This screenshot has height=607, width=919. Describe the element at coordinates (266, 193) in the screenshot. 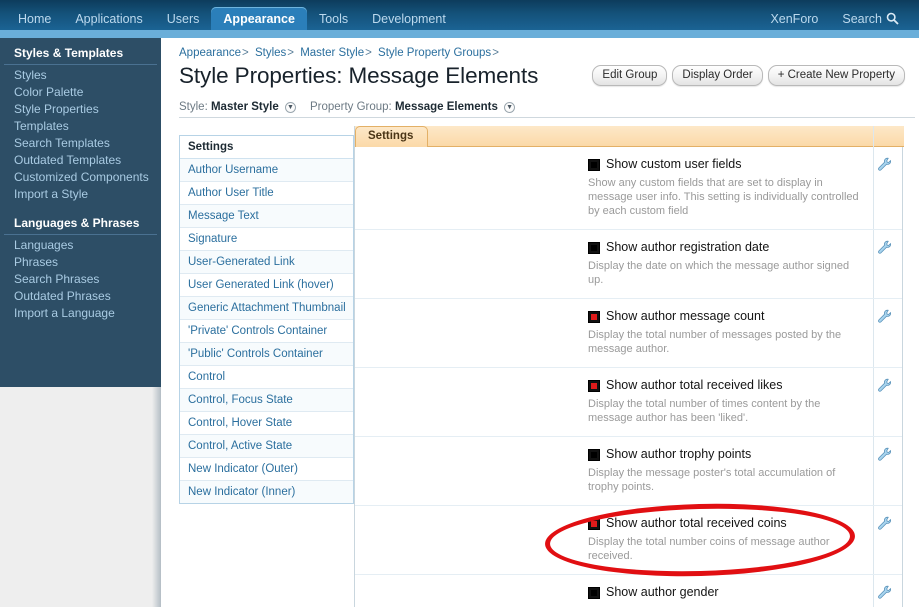

I see `list-item: Author User Title` at that location.